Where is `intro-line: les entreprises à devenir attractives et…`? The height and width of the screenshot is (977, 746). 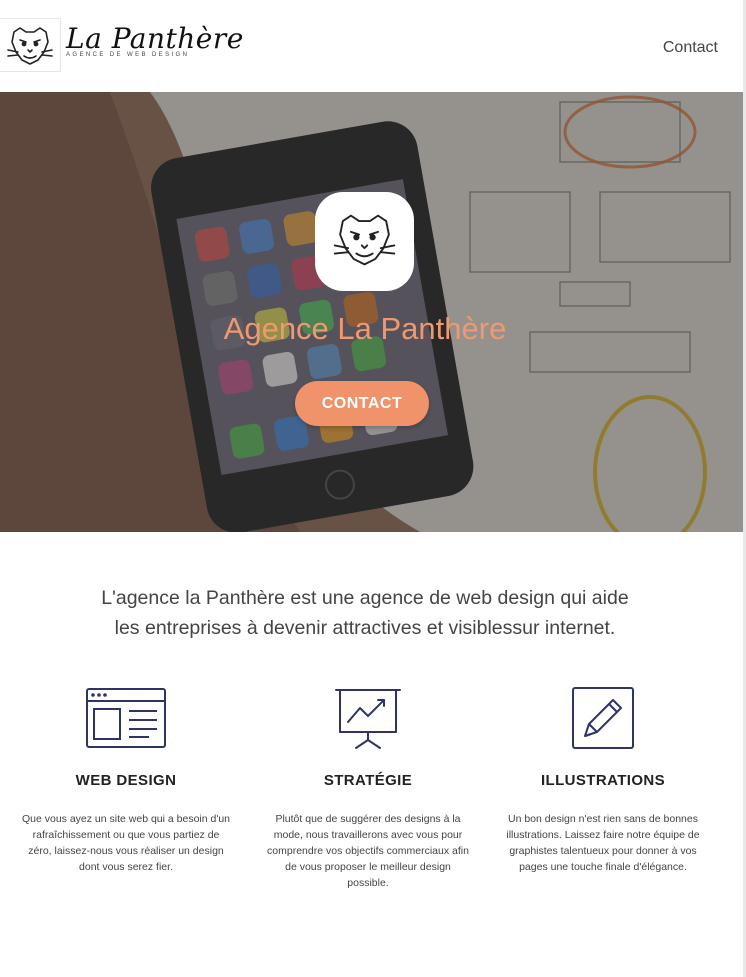 intro-line: les entreprises à devenir attractives et… is located at coordinates (365, 628).